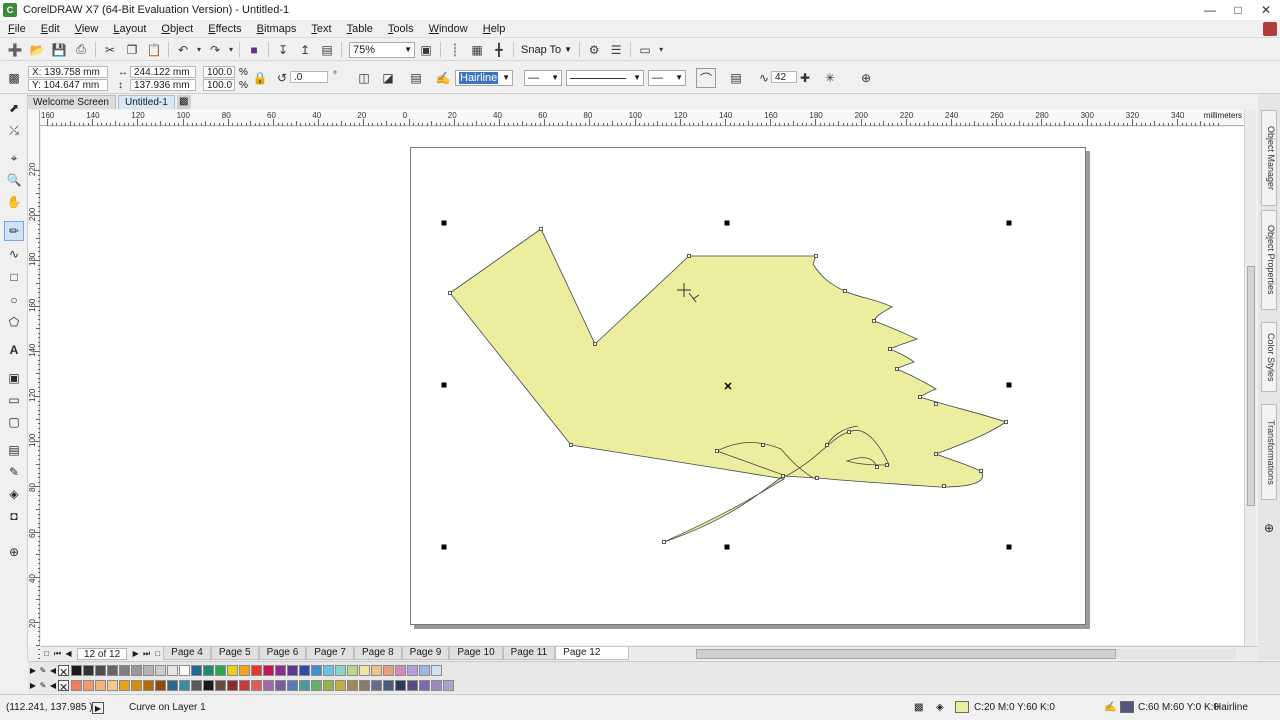  Describe the element at coordinates (14, 516) in the screenshot. I see `smart-fill-tool-icon: ◘` at that location.